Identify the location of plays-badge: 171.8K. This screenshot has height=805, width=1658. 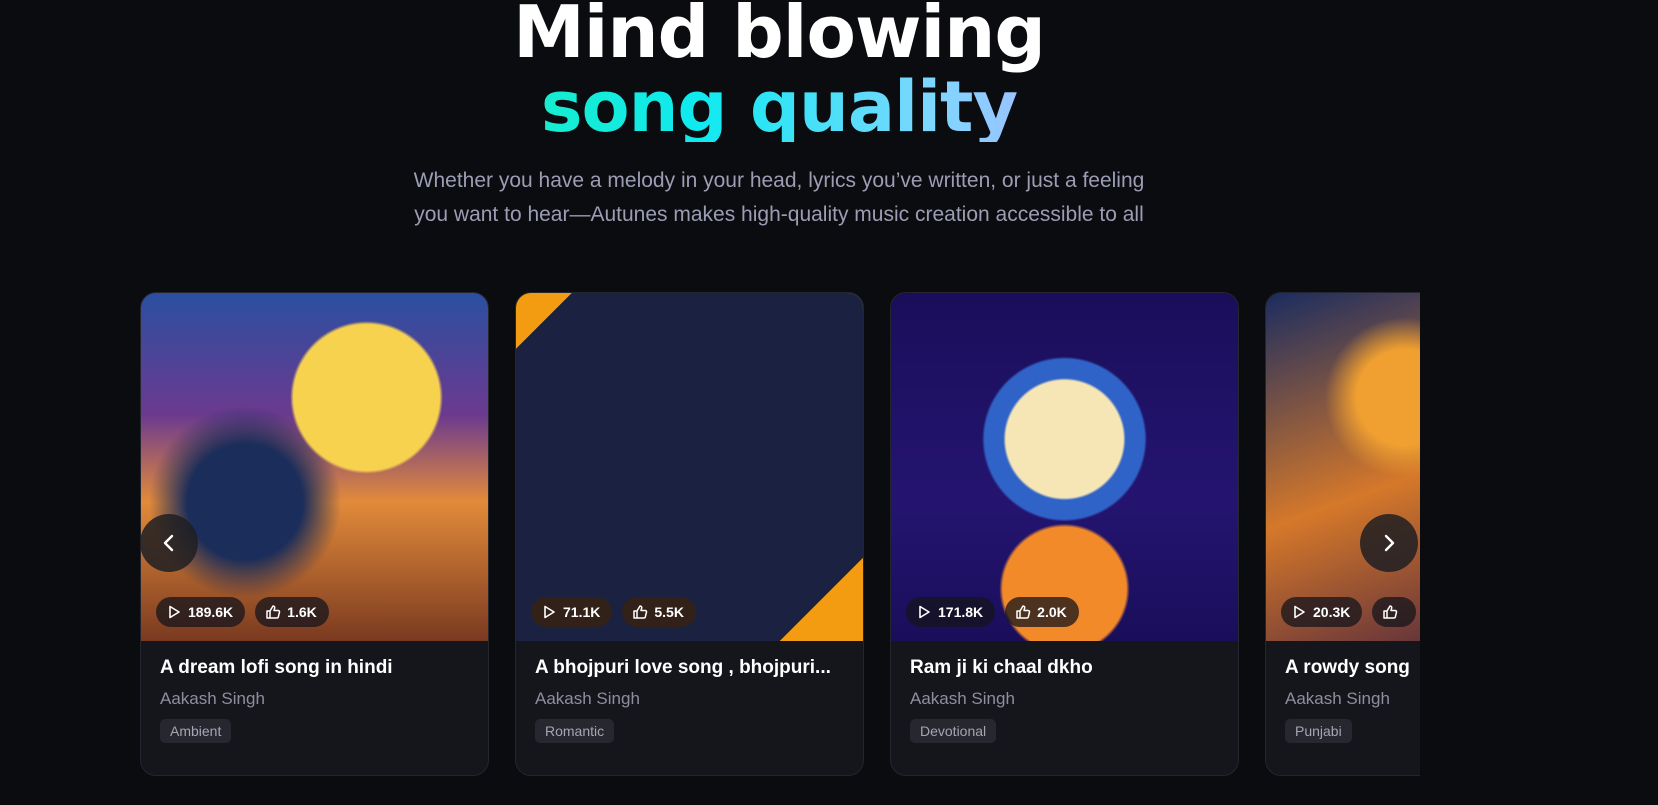
(951, 612).